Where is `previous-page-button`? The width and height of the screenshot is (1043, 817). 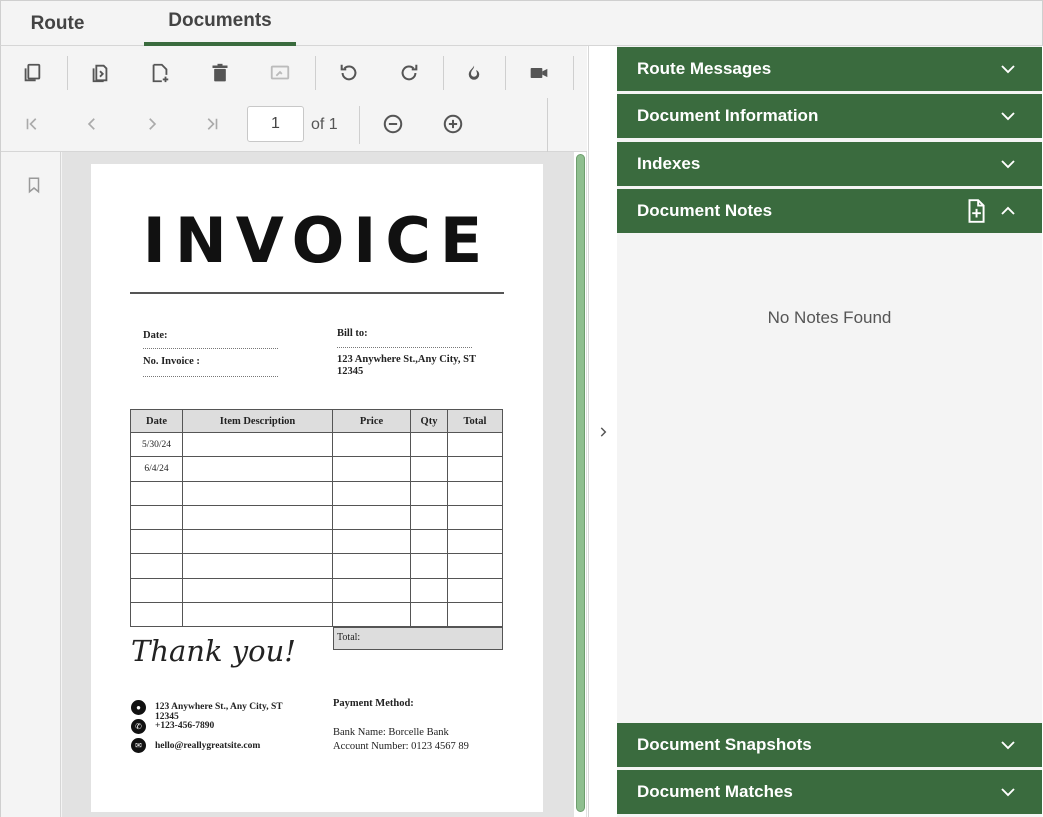
previous-page-button is located at coordinates (92, 124).